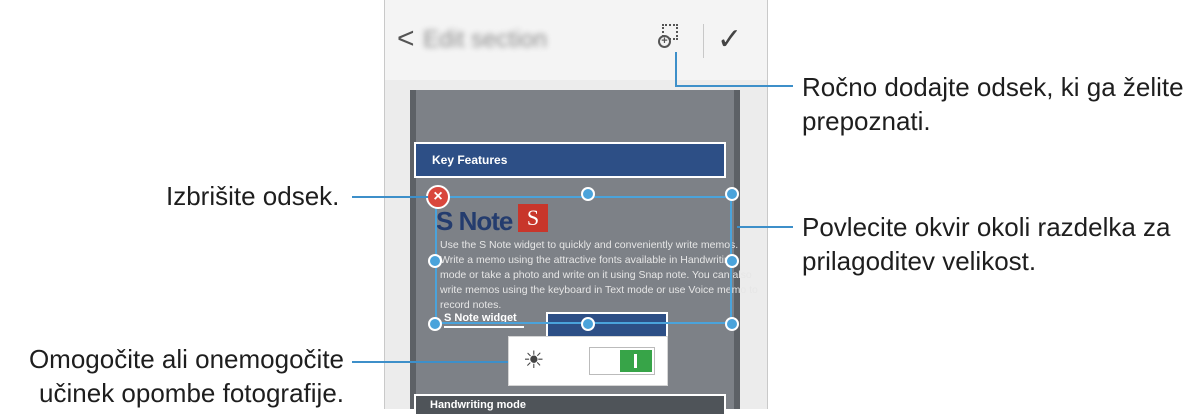 The height and width of the screenshot is (416, 1202). What do you see at coordinates (676, 69) in the screenshot?
I see `callout-line-add-v` at bounding box center [676, 69].